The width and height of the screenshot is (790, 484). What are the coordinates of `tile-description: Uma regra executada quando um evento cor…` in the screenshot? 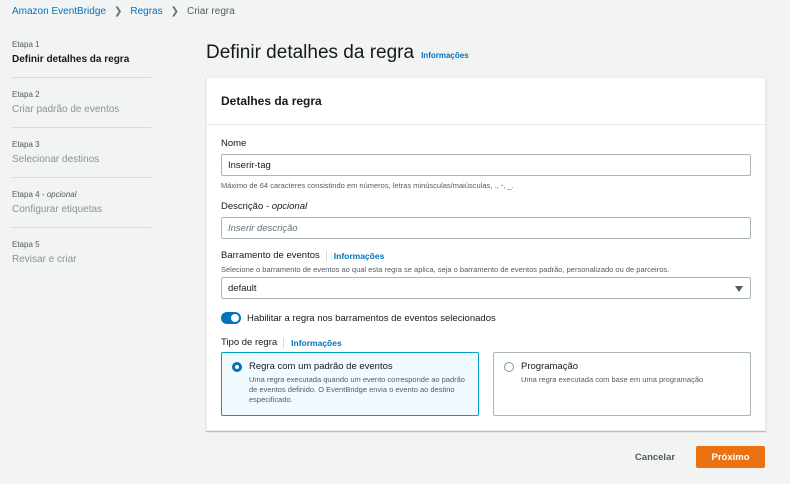 It's located at (357, 390).